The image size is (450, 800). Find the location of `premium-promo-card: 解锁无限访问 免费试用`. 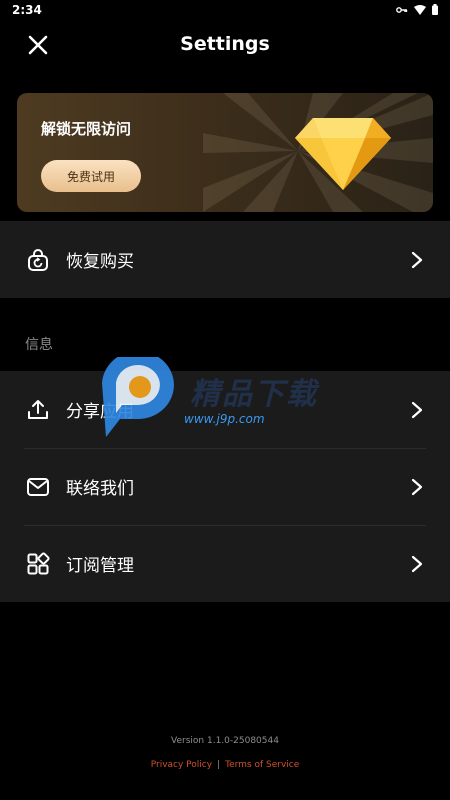

premium-promo-card: 解锁无限访问 免费试用 is located at coordinates (225, 152).